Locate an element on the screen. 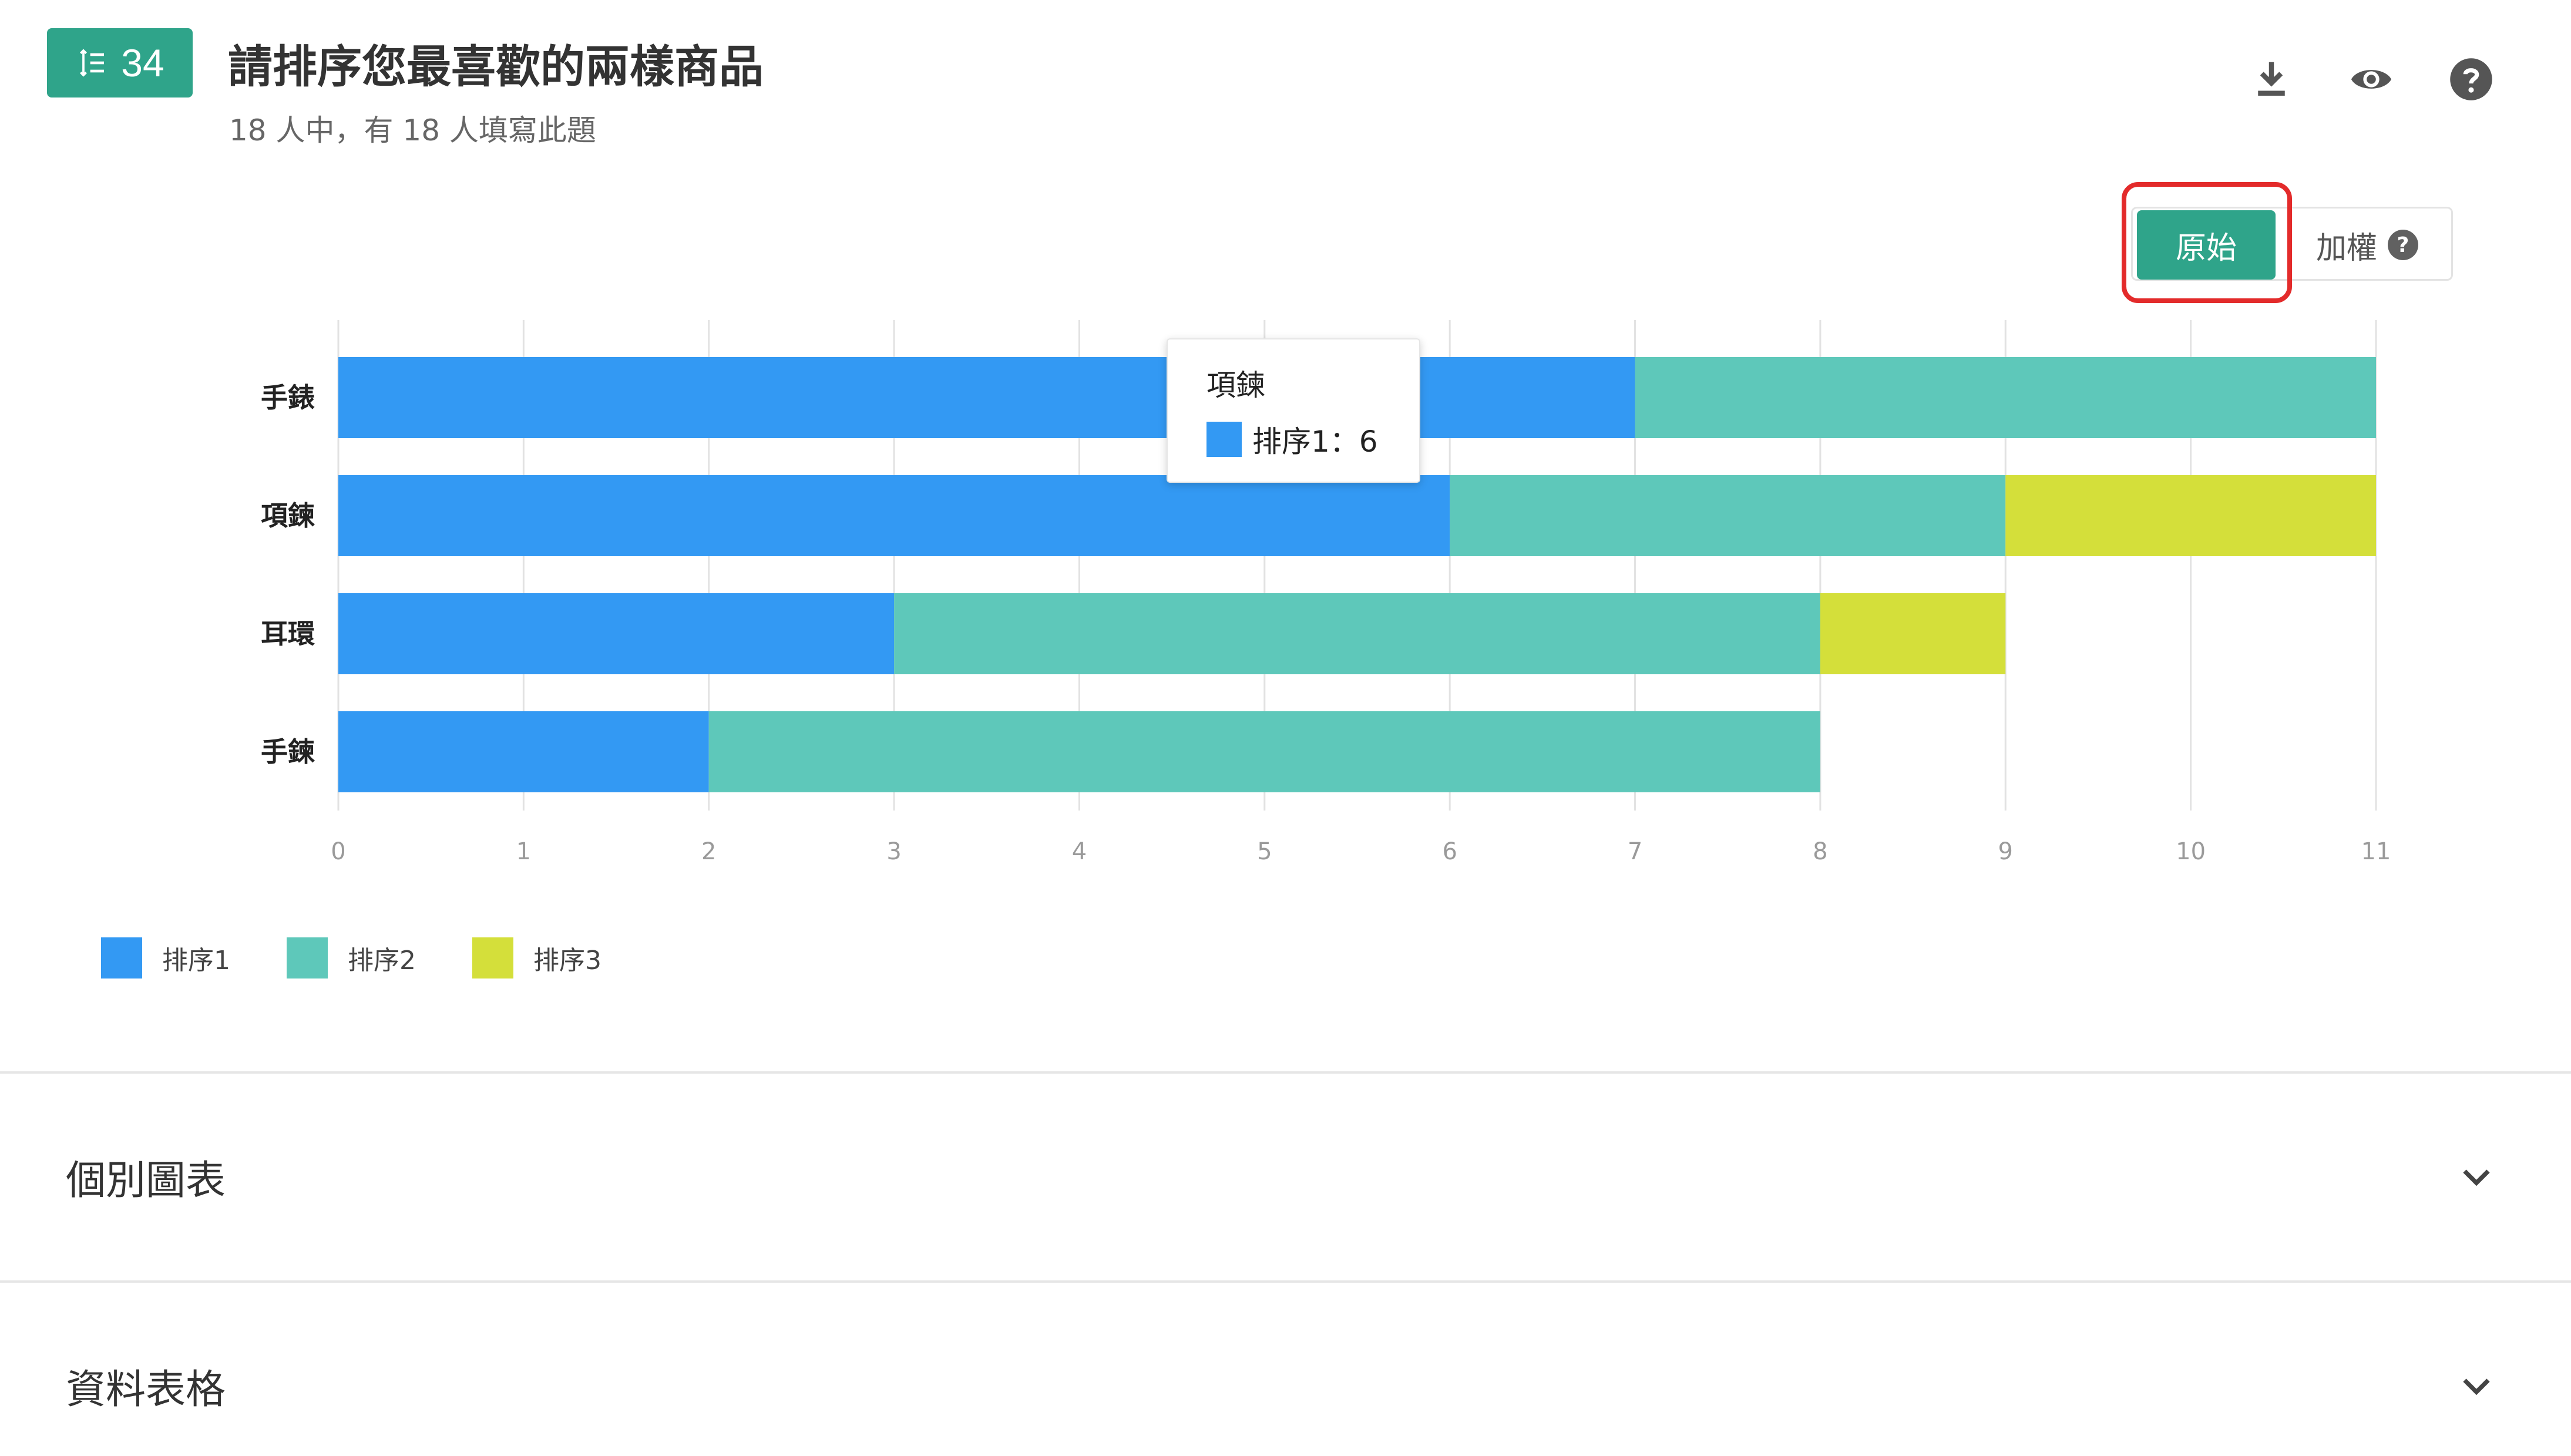  chart-legend: 排序1 排序2 排序3 is located at coordinates (351, 957).